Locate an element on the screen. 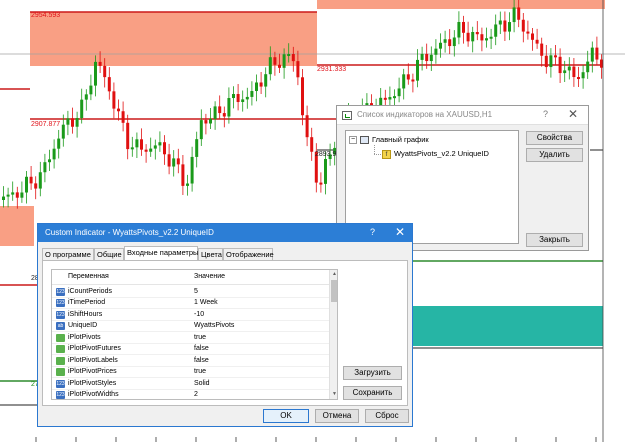  table-row: ab UniqueID WyattsPivots is located at coordinates (190, 326).